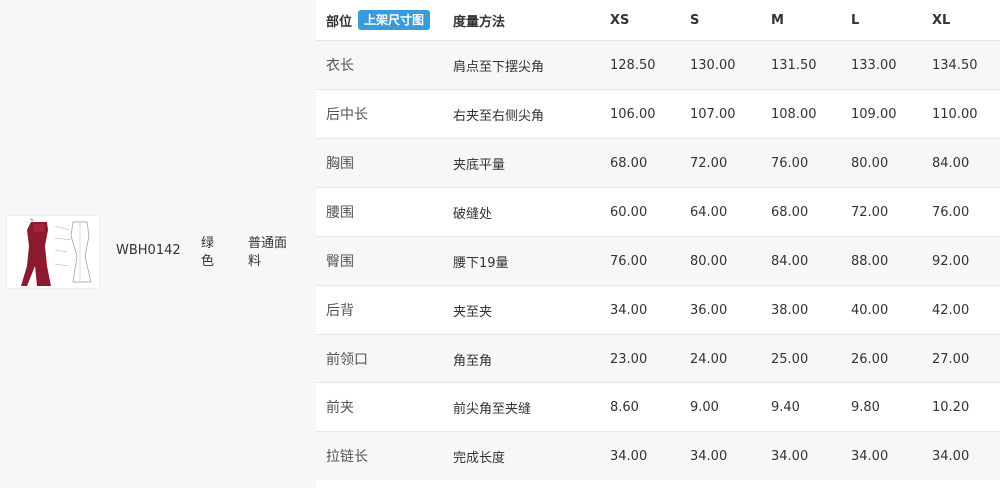 Image resolution: width=1000 pixels, height=488 pixels. I want to click on row-value-xl: 134.50, so click(955, 65).